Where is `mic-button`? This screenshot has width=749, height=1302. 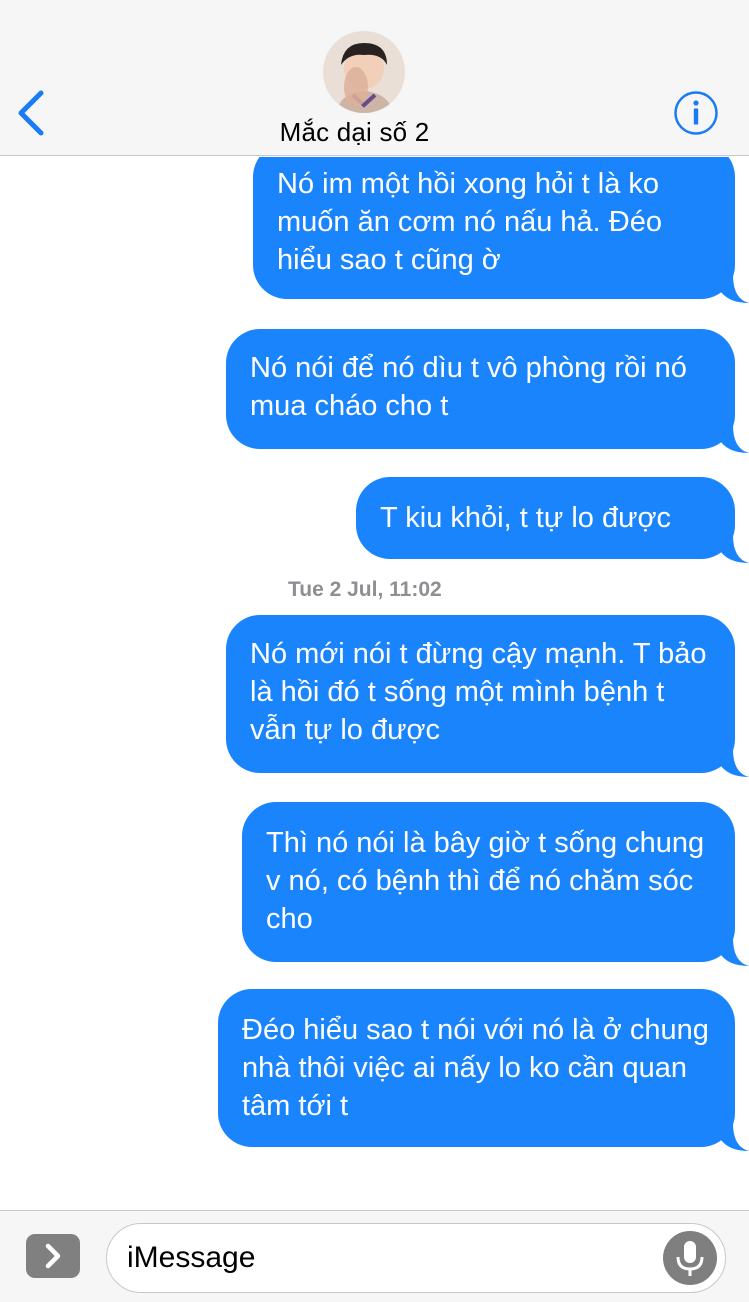 mic-button is located at coordinates (690, 1258).